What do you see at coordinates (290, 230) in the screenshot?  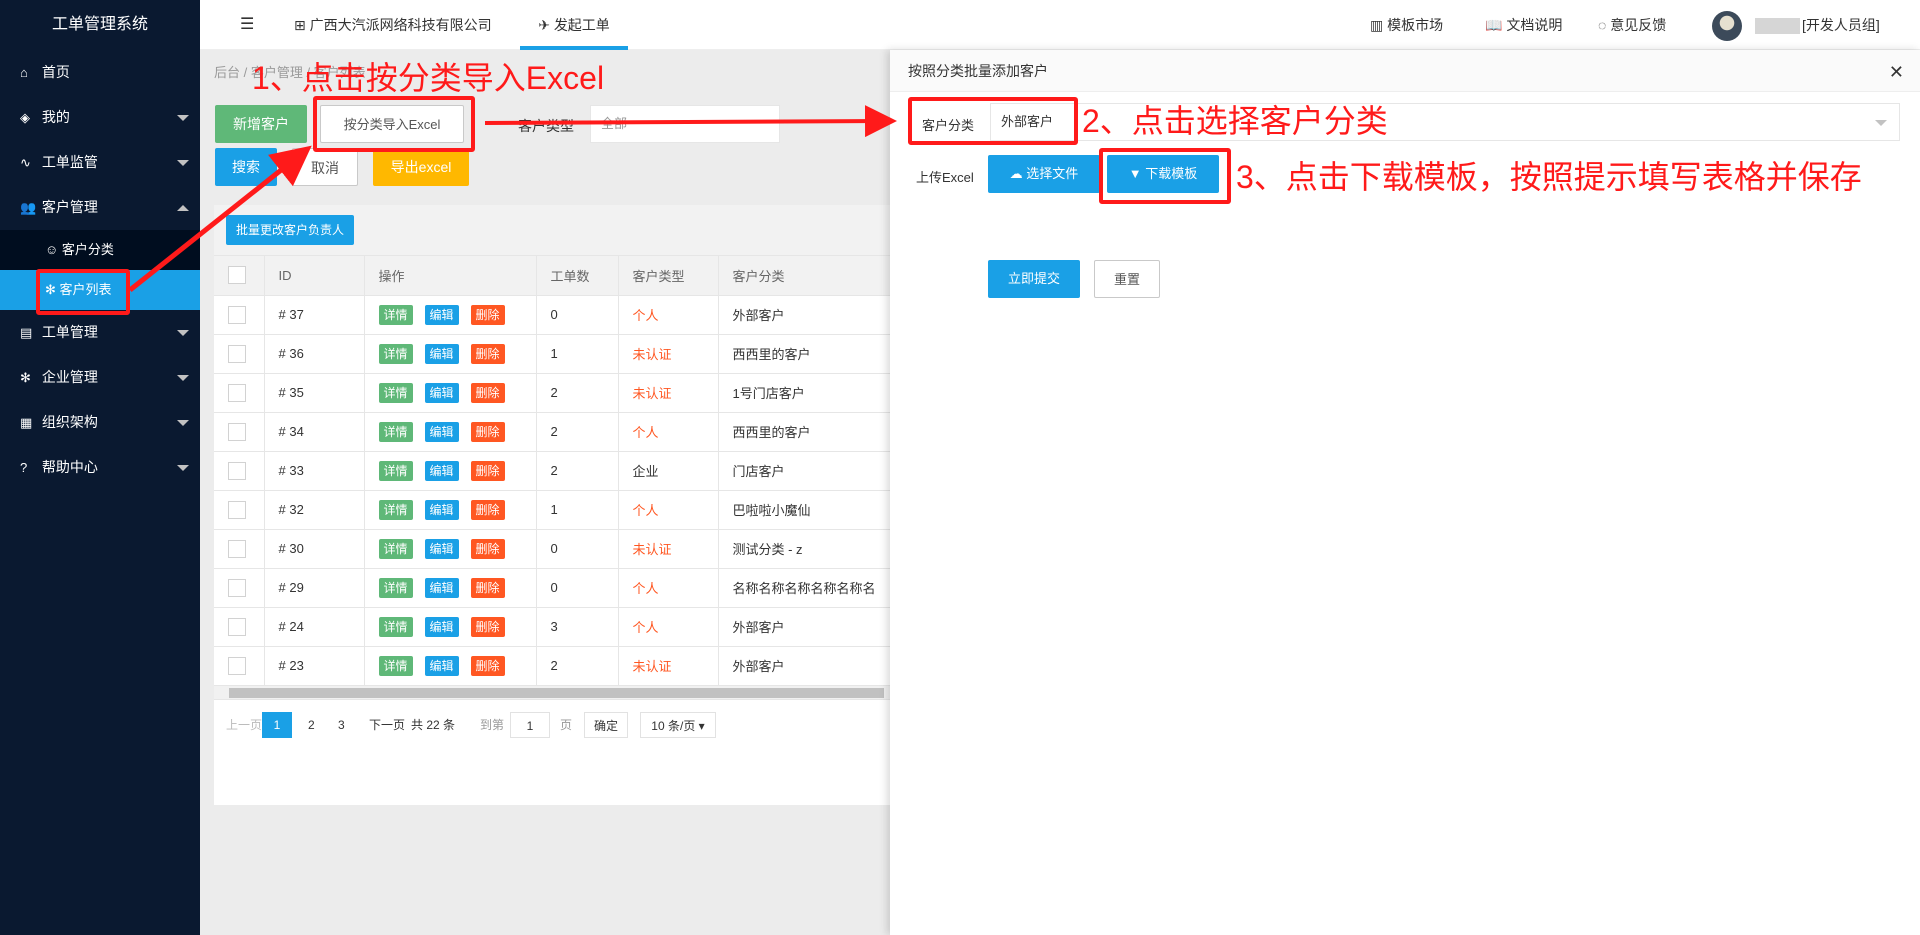 I see `batch-change-owner-button: 批量更改客户负责人` at bounding box center [290, 230].